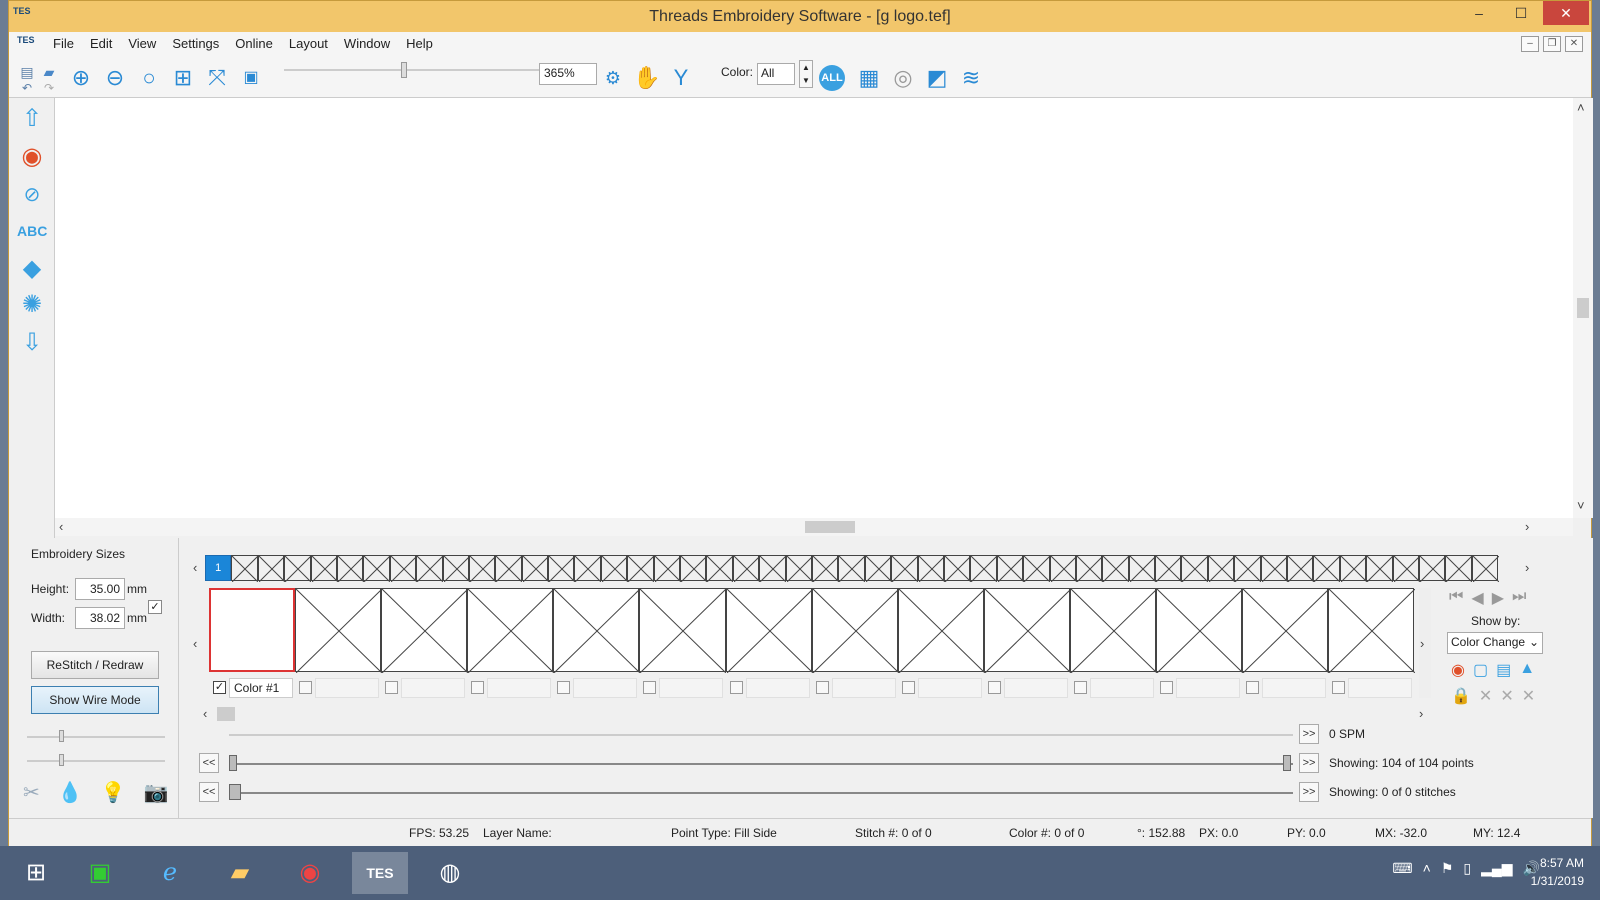 The image size is (1600, 900). What do you see at coordinates (142, 43) in the screenshot?
I see `menu-view: View` at bounding box center [142, 43].